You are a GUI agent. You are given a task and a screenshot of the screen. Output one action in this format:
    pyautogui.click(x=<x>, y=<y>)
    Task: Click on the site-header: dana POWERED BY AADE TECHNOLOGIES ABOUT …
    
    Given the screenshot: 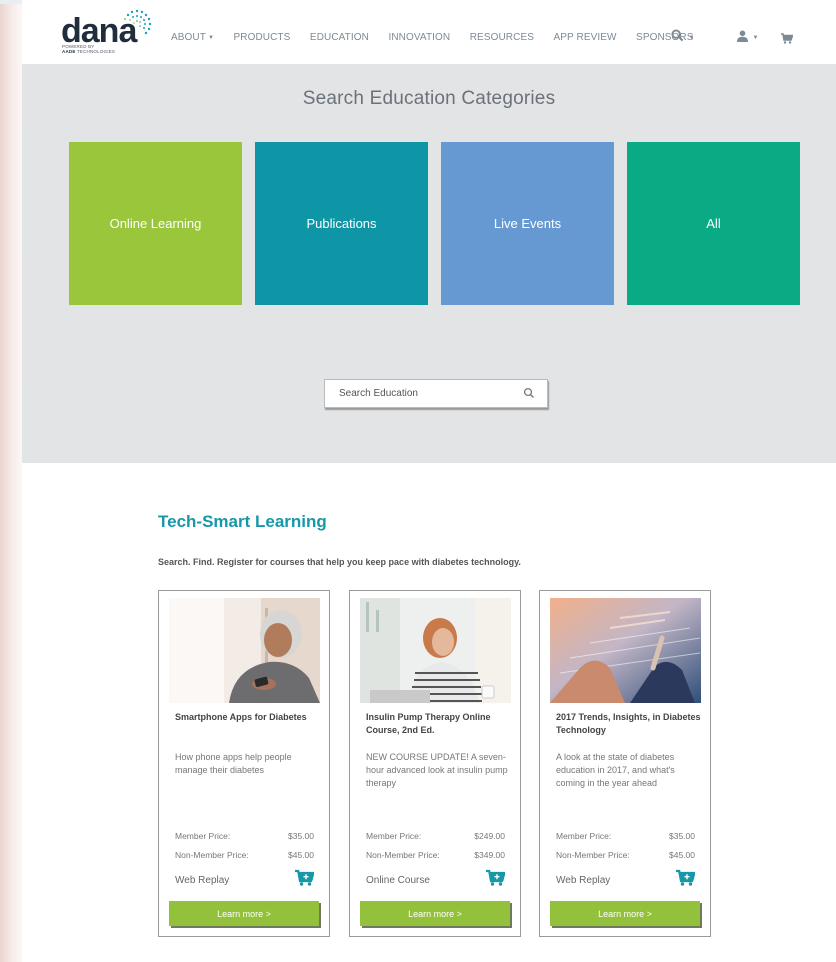 What is the action you would take?
    pyautogui.click(x=429, y=34)
    